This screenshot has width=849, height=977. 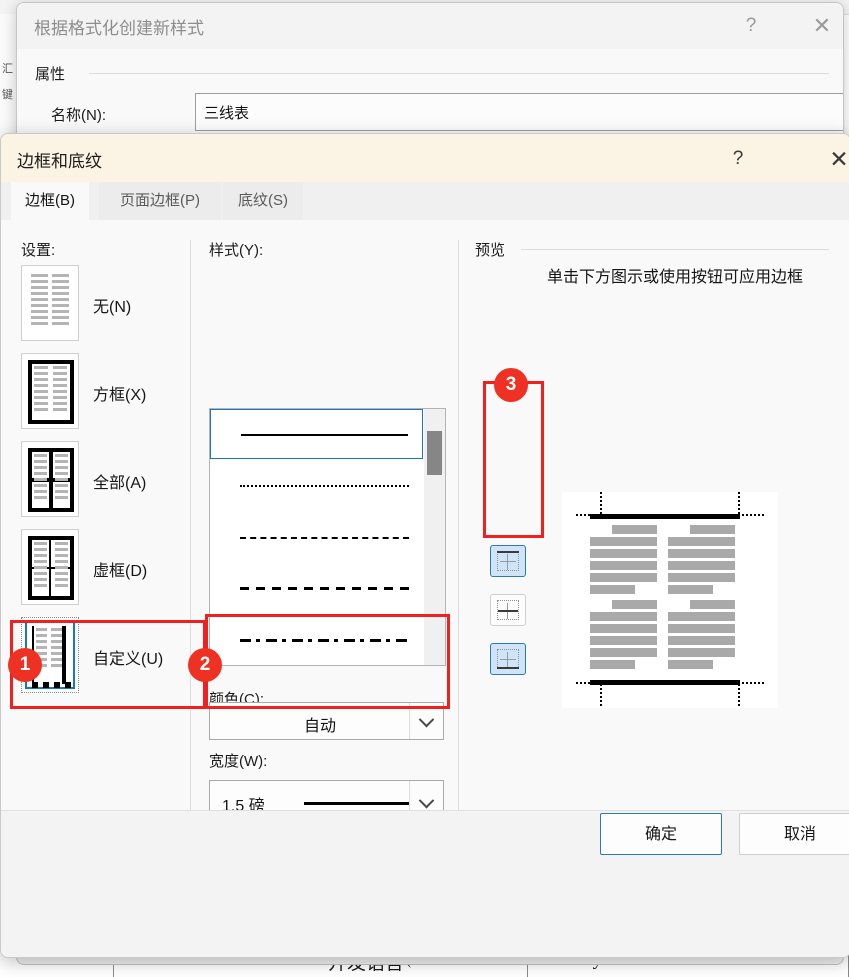 I want to click on background-text-fragment: 汇, so click(x=7, y=69).